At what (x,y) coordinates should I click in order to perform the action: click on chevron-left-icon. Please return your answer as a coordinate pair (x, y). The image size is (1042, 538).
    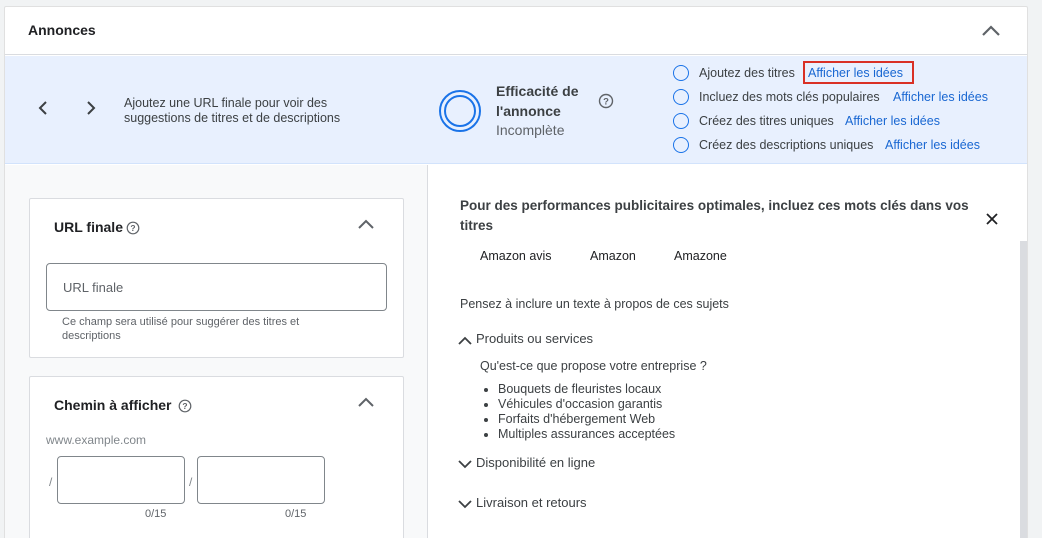
    Looking at the image, I should click on (43, 108).